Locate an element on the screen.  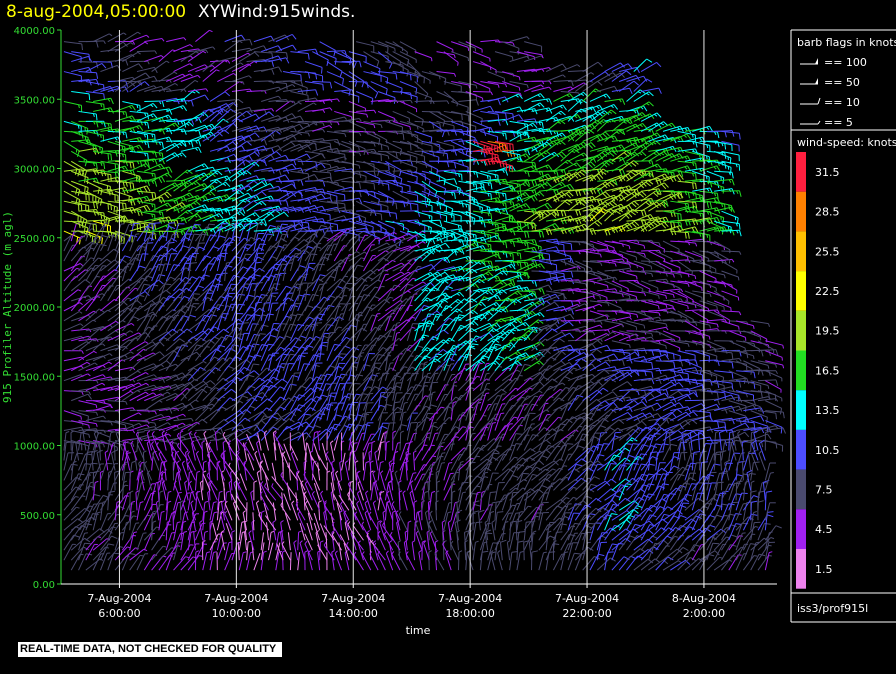
title-datetime: 8-aug-2004,05:00:00 is located at coordinates (96, 12).